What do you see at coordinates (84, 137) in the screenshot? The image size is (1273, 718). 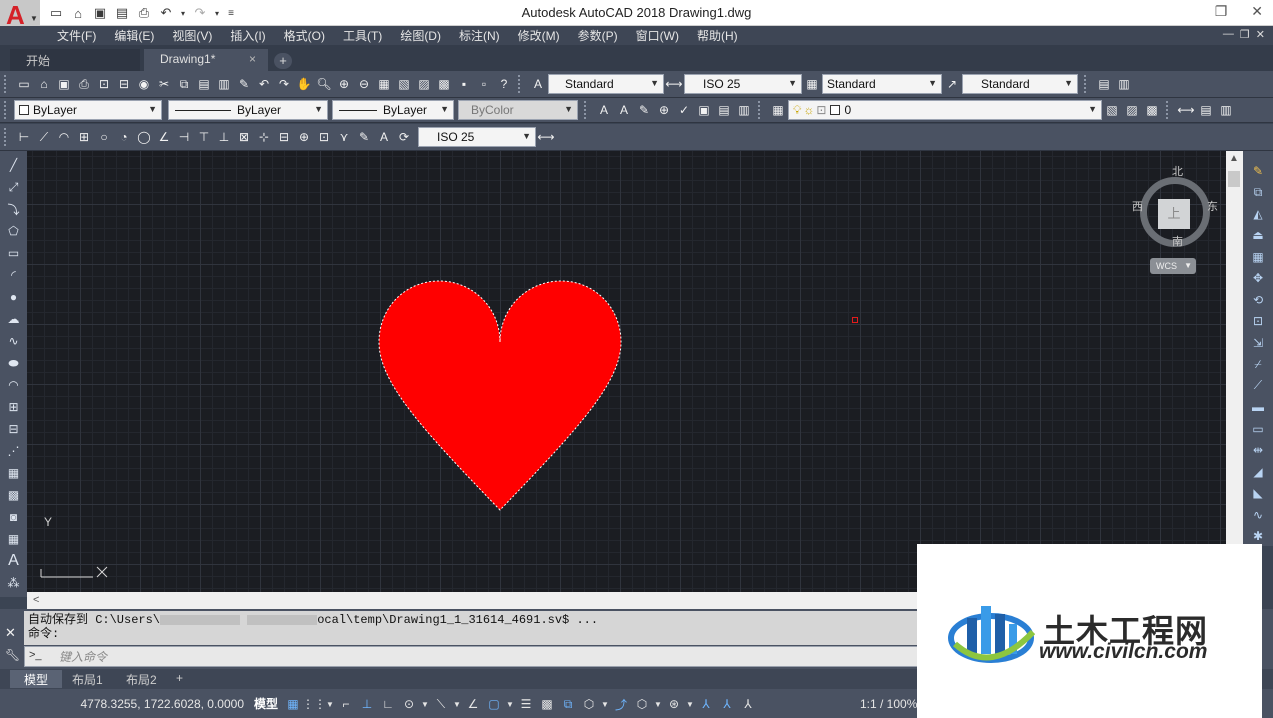 I see `ordinate-dimension-icon: ⊞` at bounding box center [84, 137].